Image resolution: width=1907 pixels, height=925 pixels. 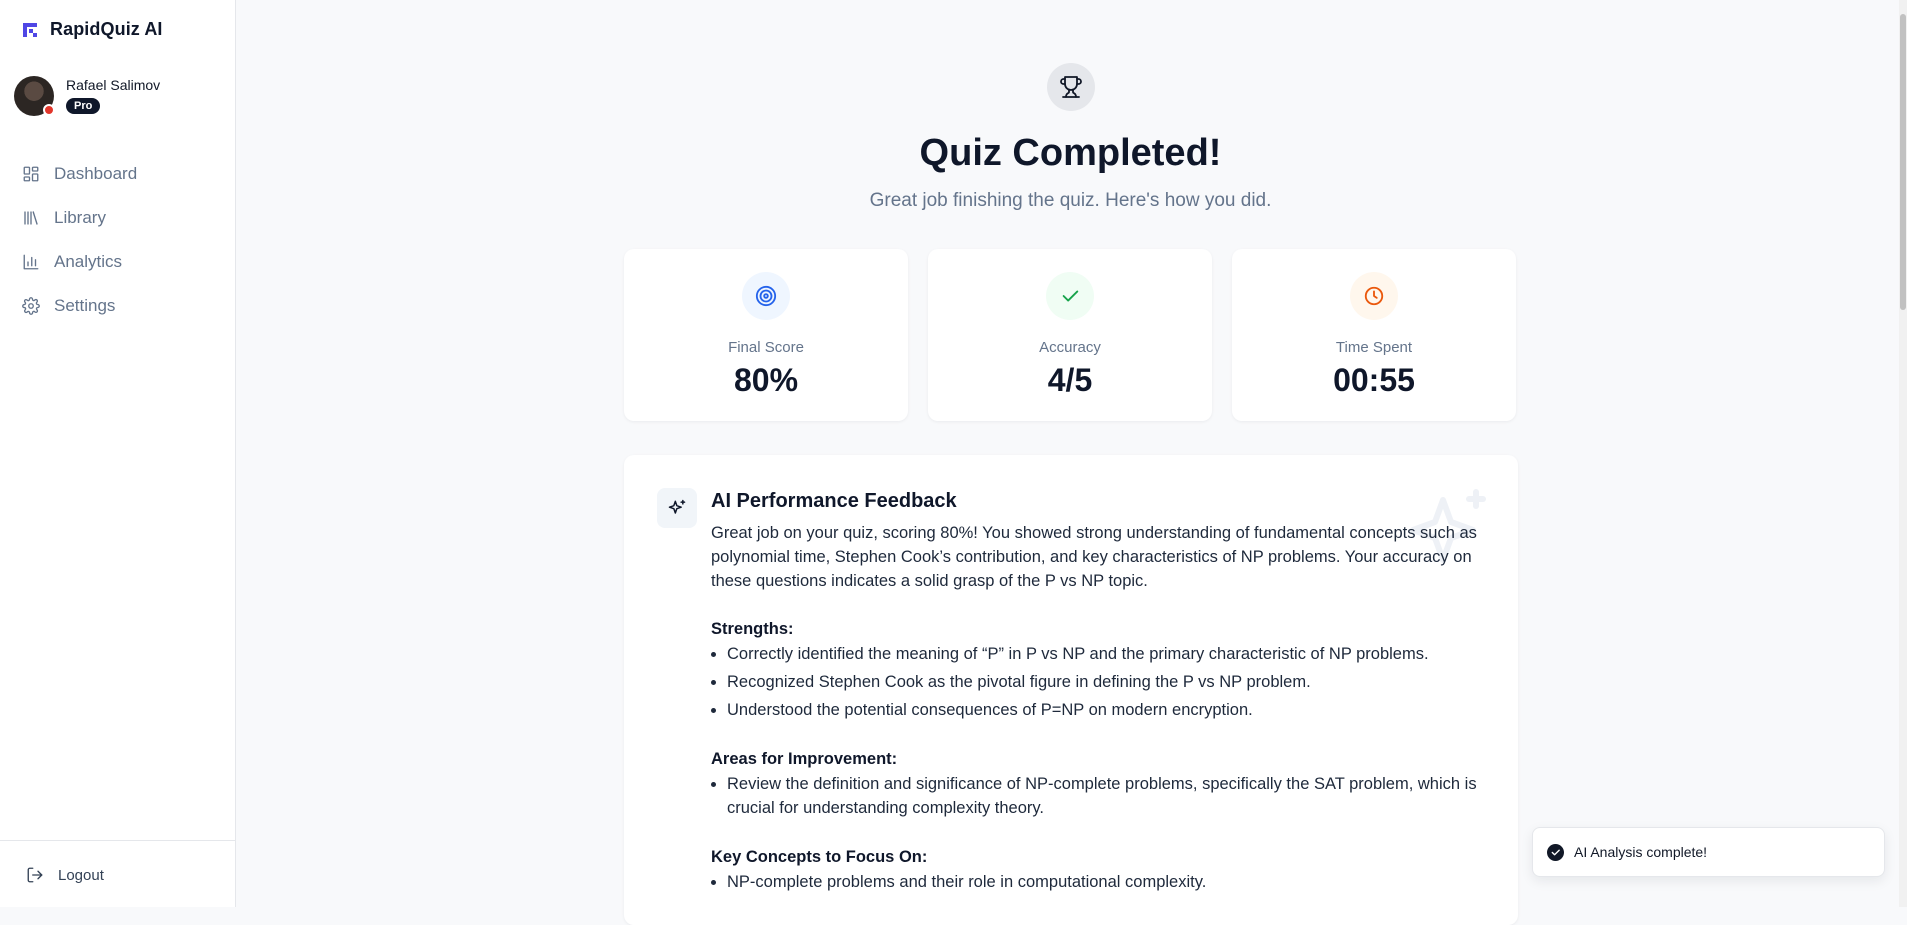 What do you see at coordinates (35, 875) in the screenshot?
I see `logout-icon` at bounding box center [35, 875].